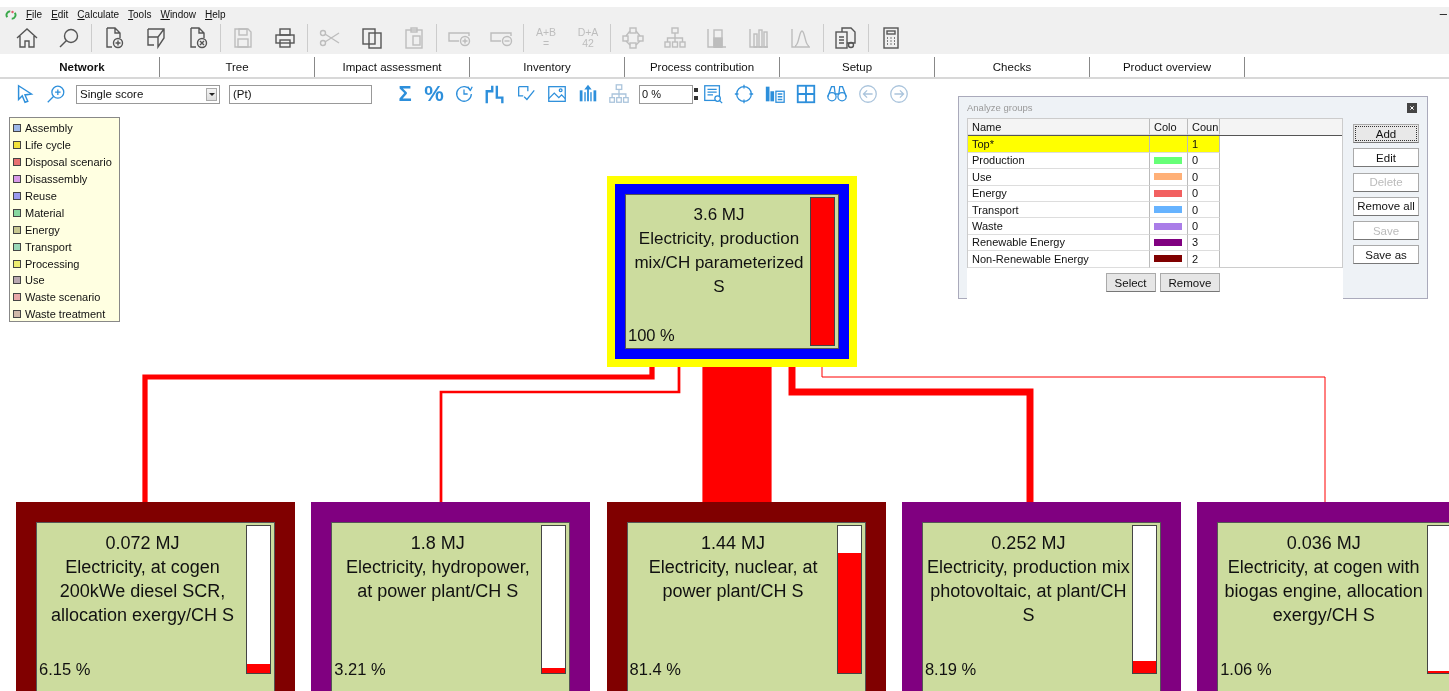 This screenshot has height=691, width=1449. What do you see at coordinates (1386, 206) in the screenshot?
I see `dialog-button: Remove all` at bounding box center [1386, 206].